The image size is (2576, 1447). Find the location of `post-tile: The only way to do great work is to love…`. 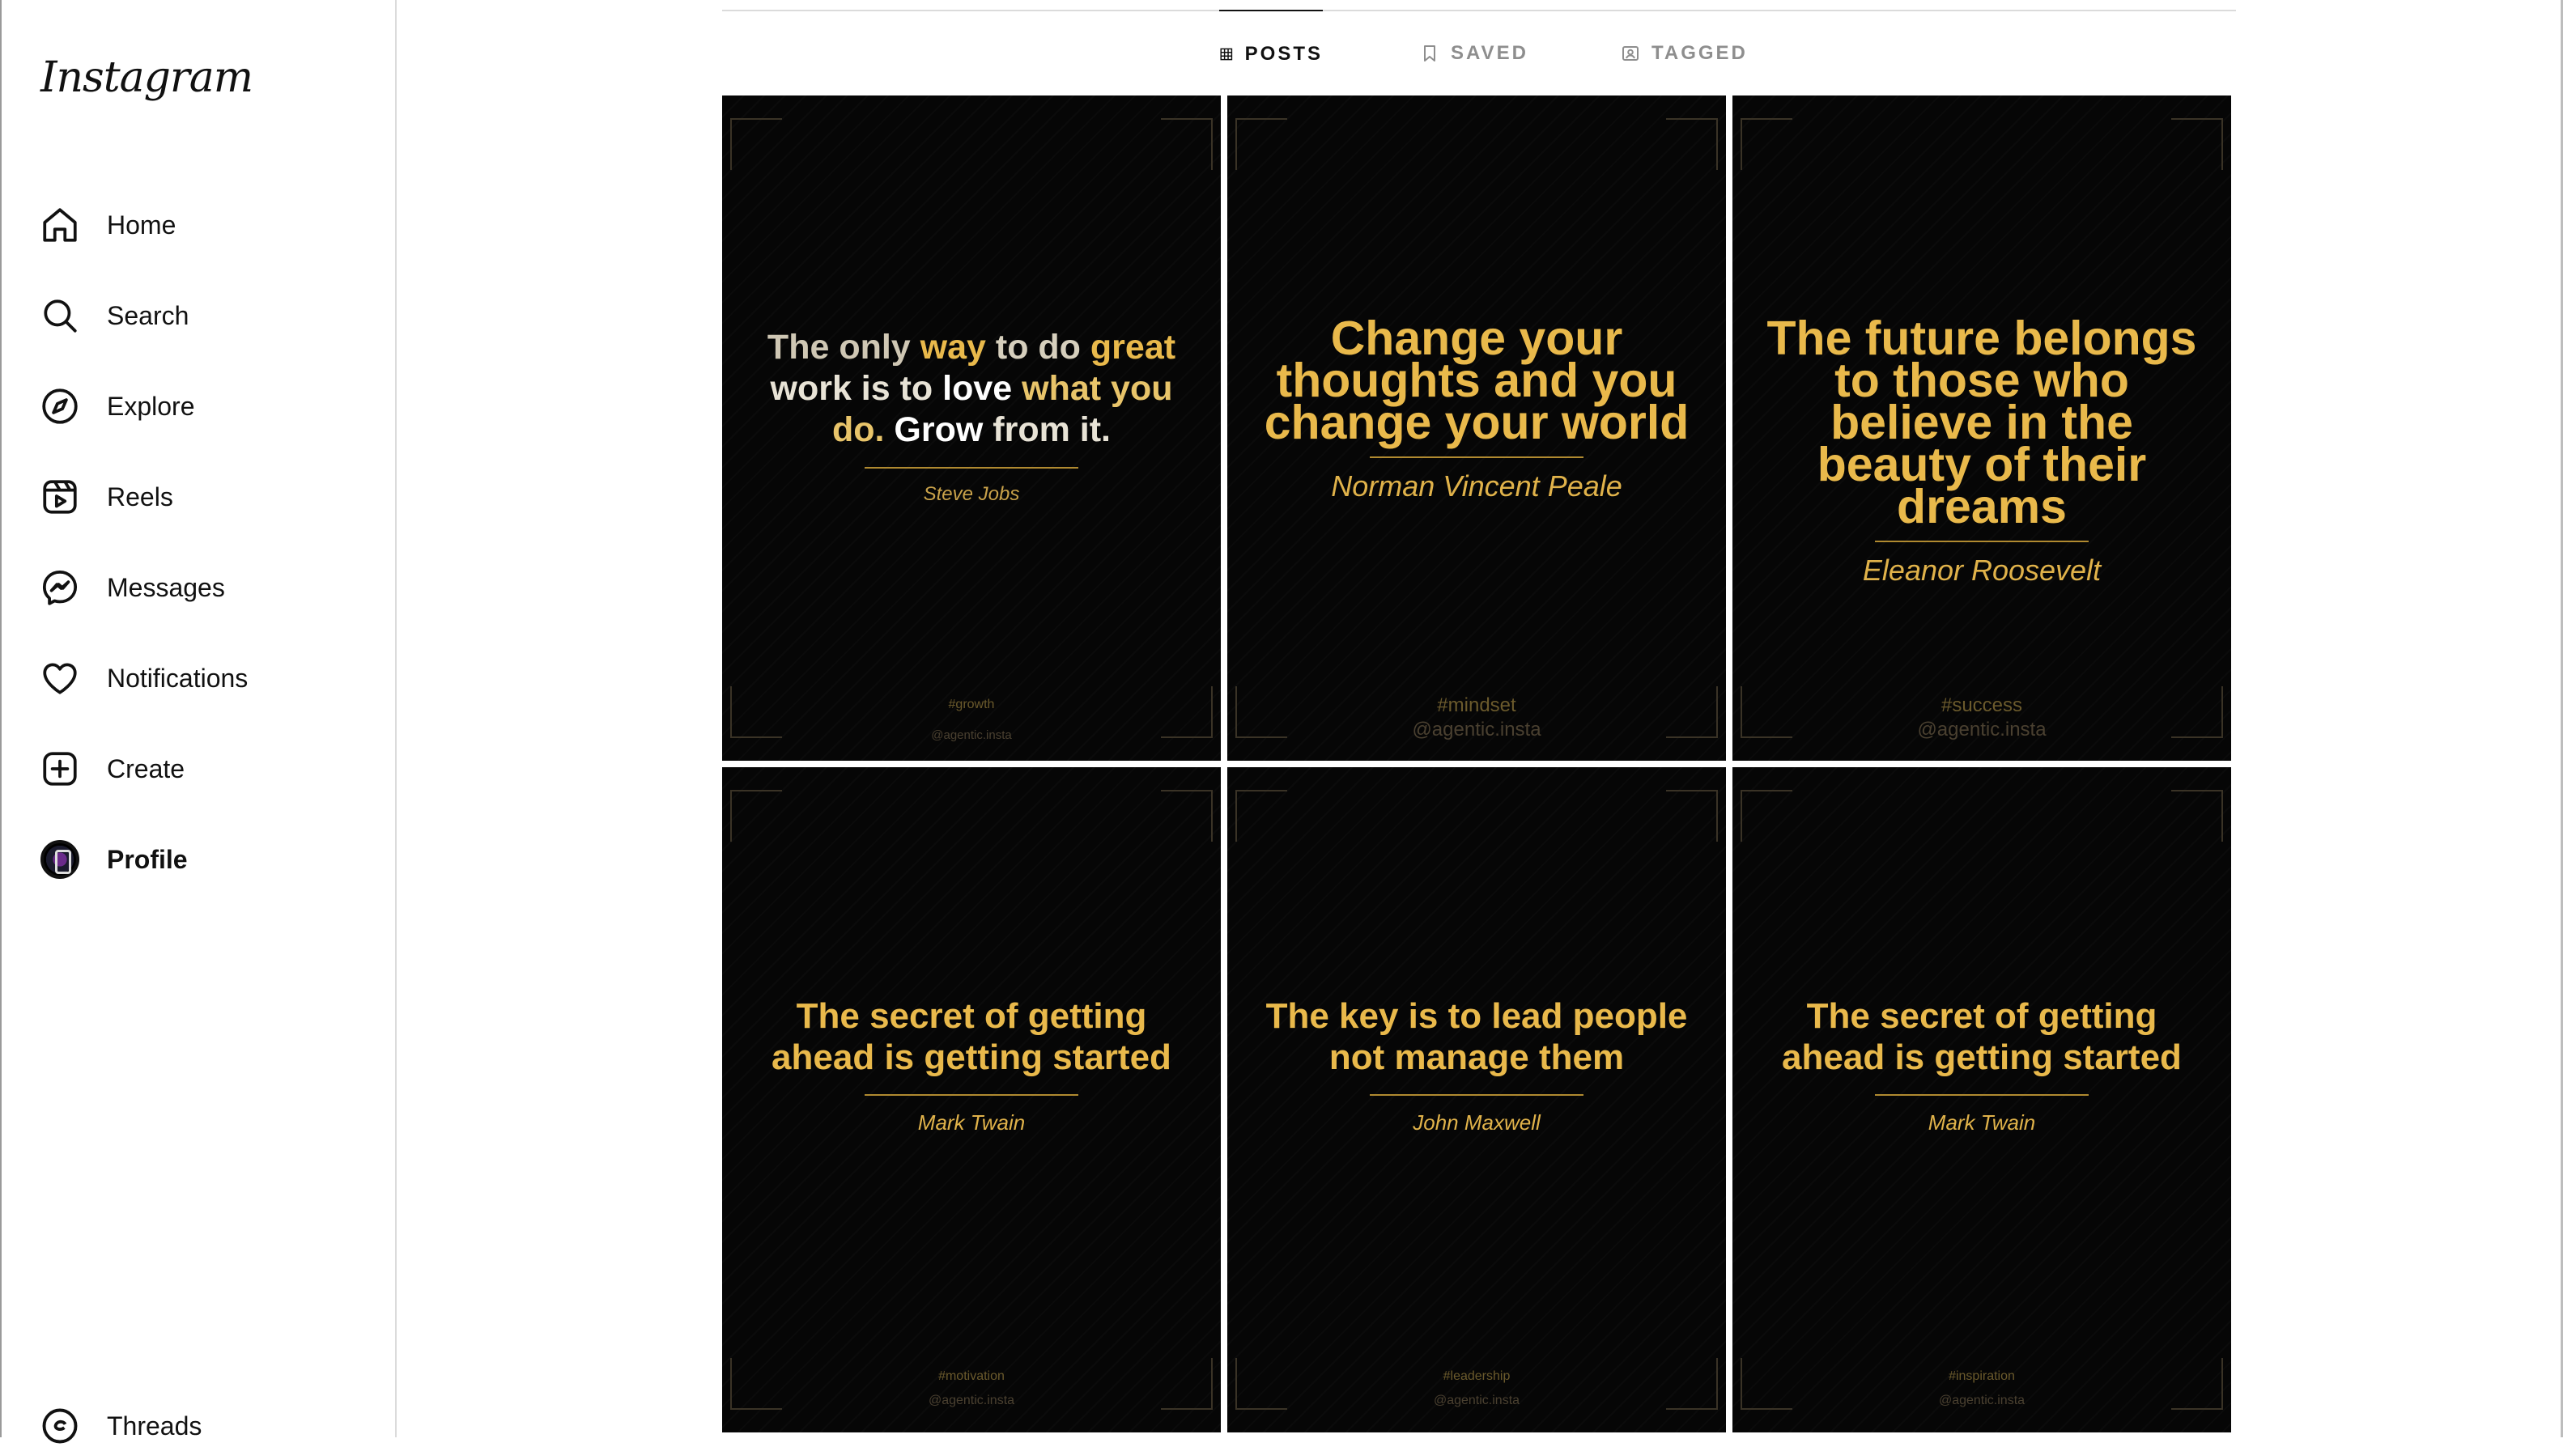

post-tile: The only way to do great work is to love… is located at coordinates (972, 428).